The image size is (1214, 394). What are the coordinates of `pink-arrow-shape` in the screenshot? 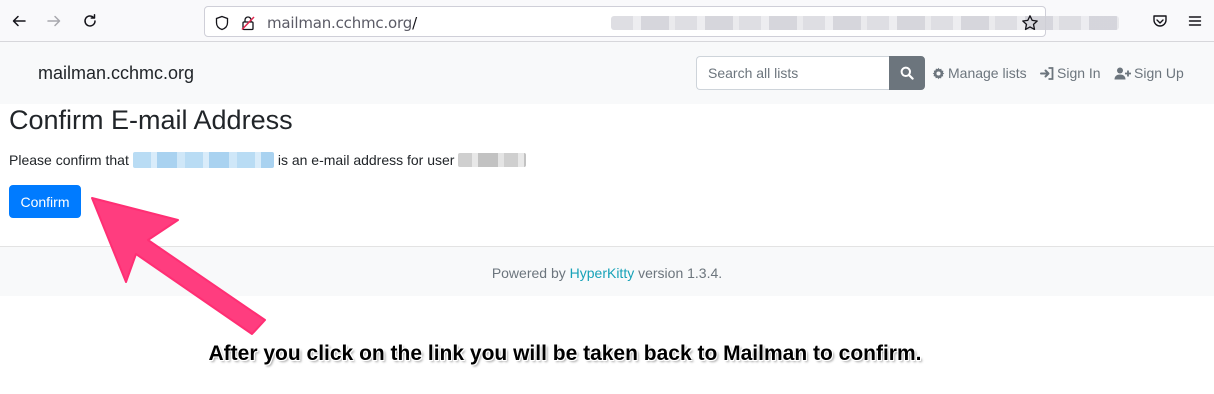 It's located at (178, 266).